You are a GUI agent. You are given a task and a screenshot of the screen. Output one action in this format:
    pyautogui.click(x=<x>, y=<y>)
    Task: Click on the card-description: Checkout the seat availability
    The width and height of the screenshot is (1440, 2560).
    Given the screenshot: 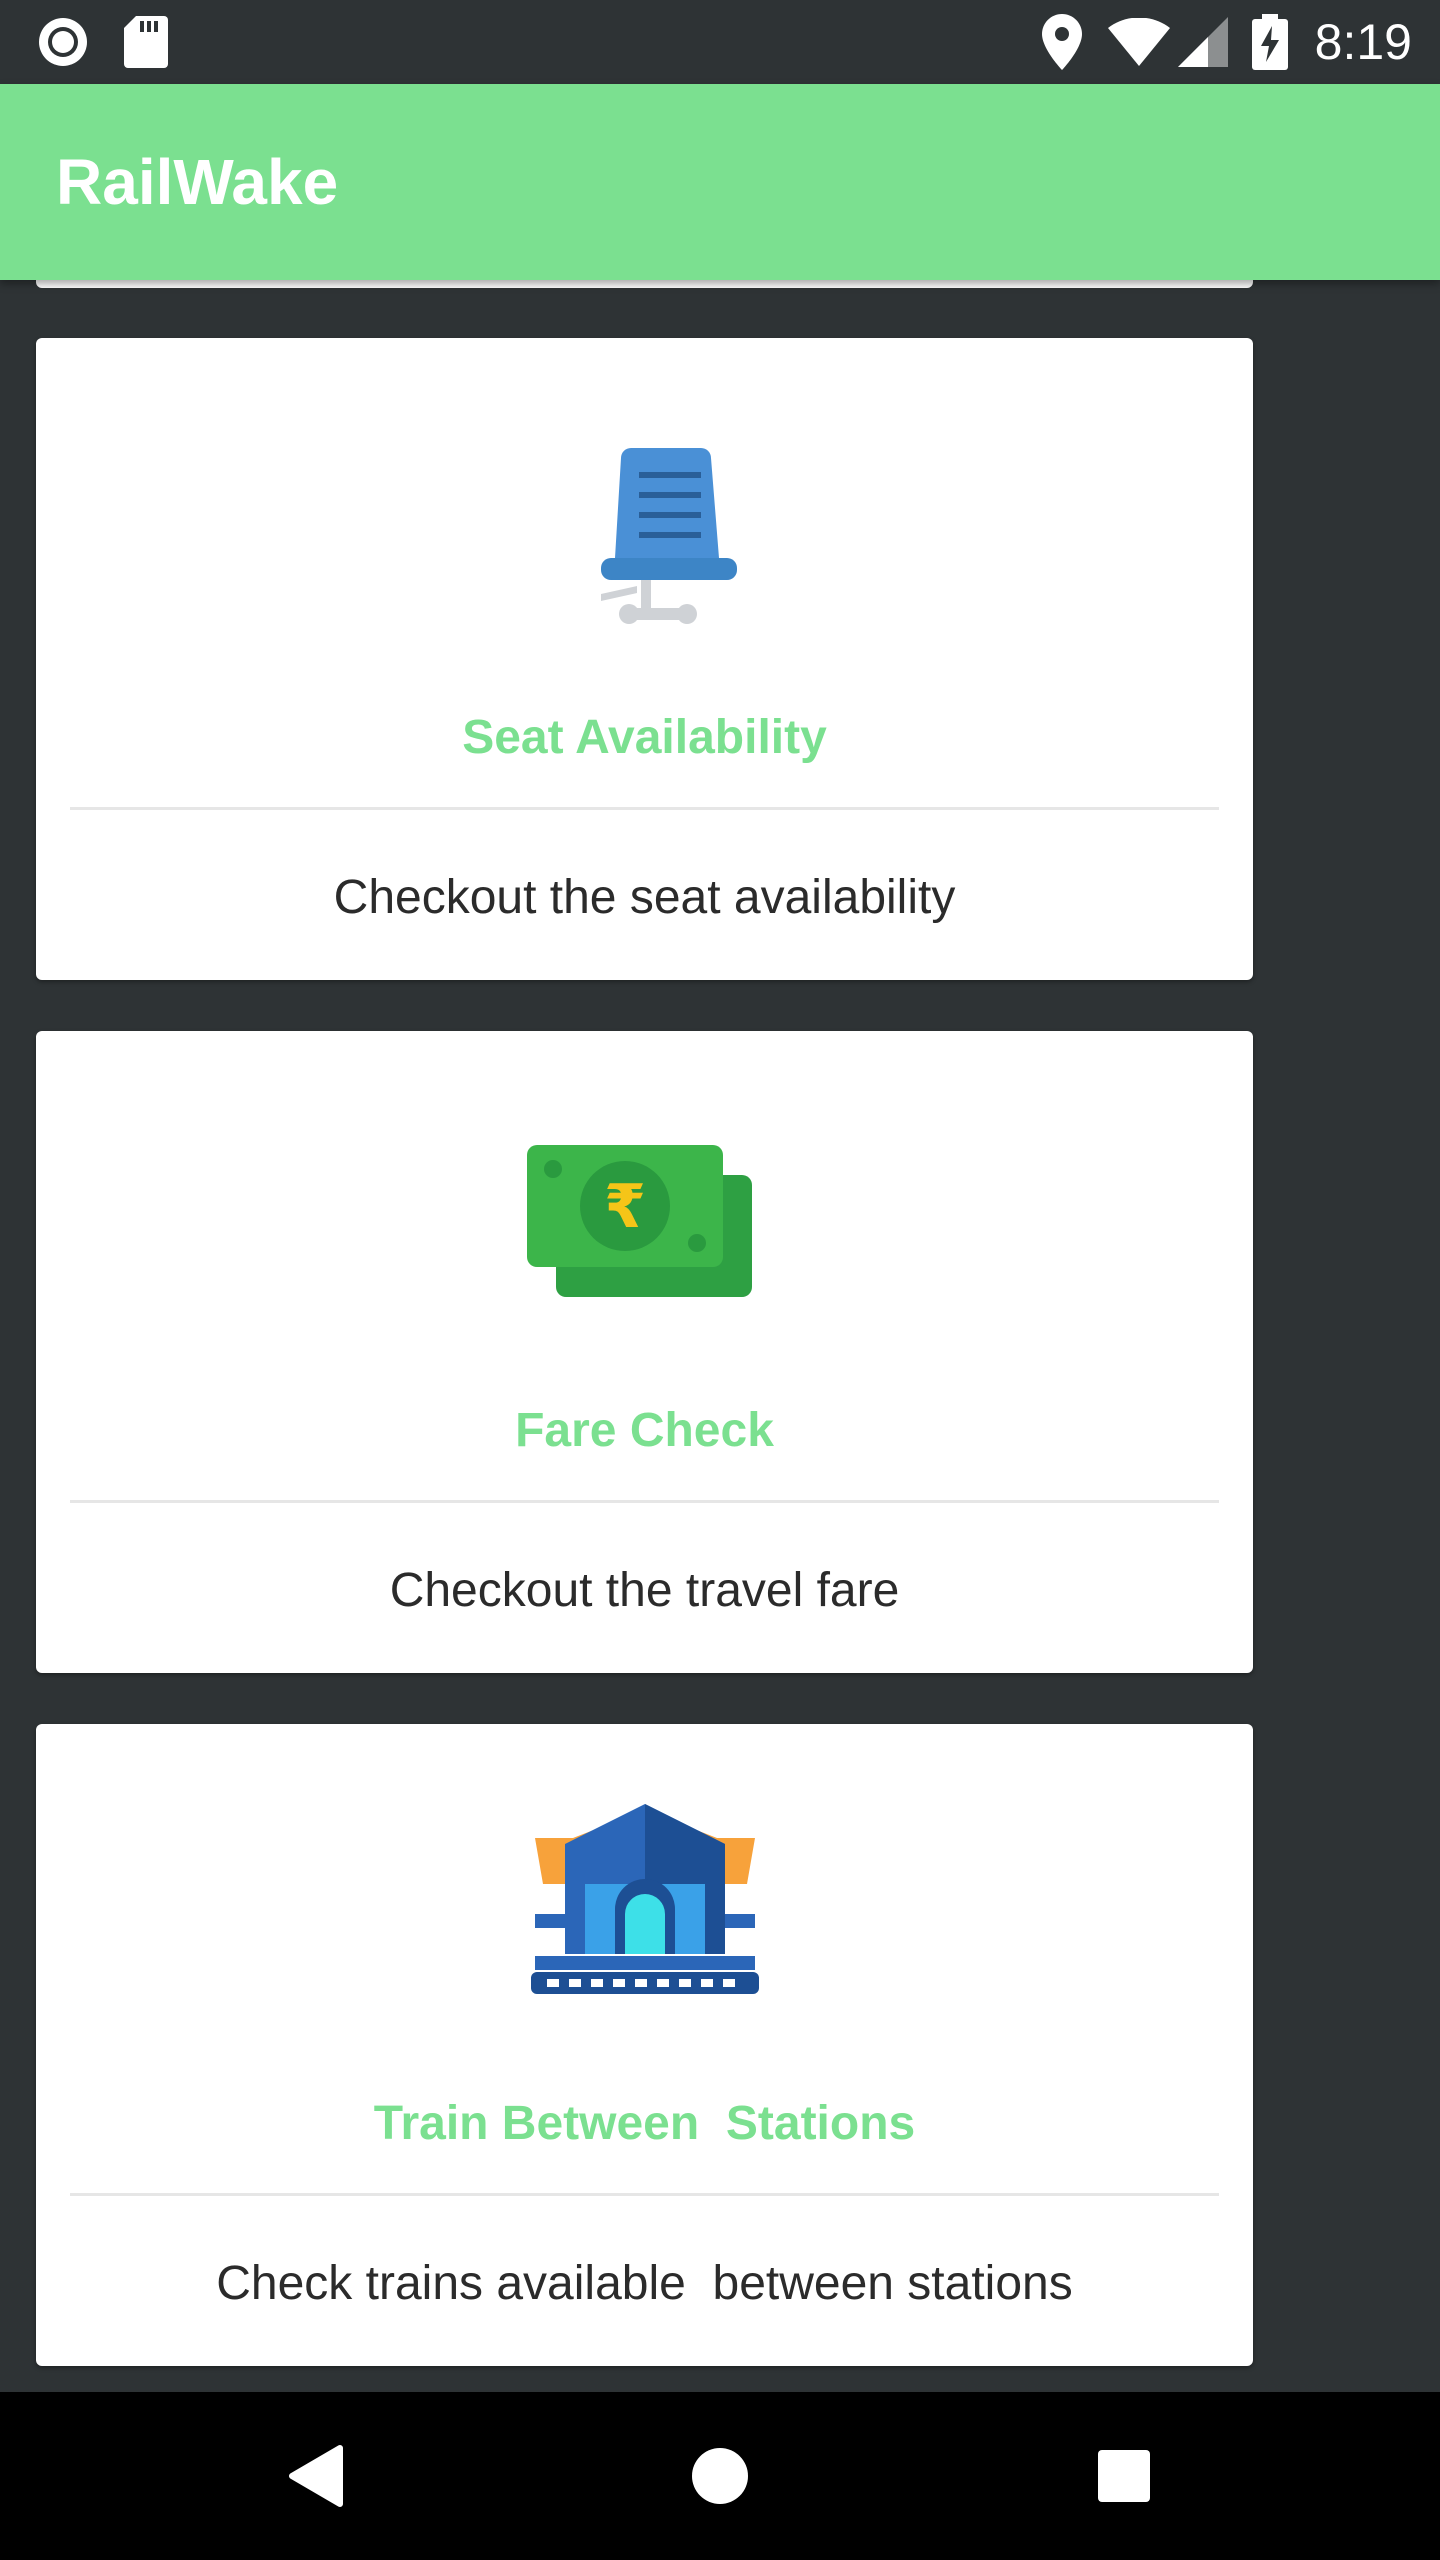 What is the action you would take?
    pyautogui.click(x=644, y=897)
    